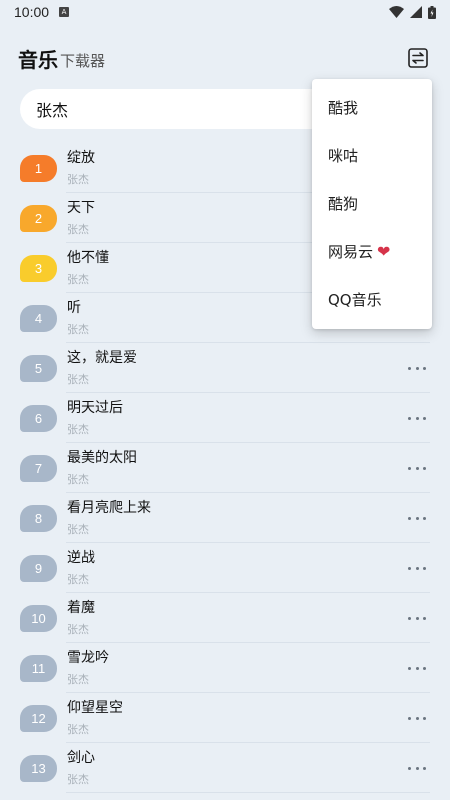 The width and height of the screenshot is (450, 800). What do you see at coordinates (225, 668) in the screenshot?
I see `song-row: 11 雪龙吟张杰` at bounding box center [225, 668].